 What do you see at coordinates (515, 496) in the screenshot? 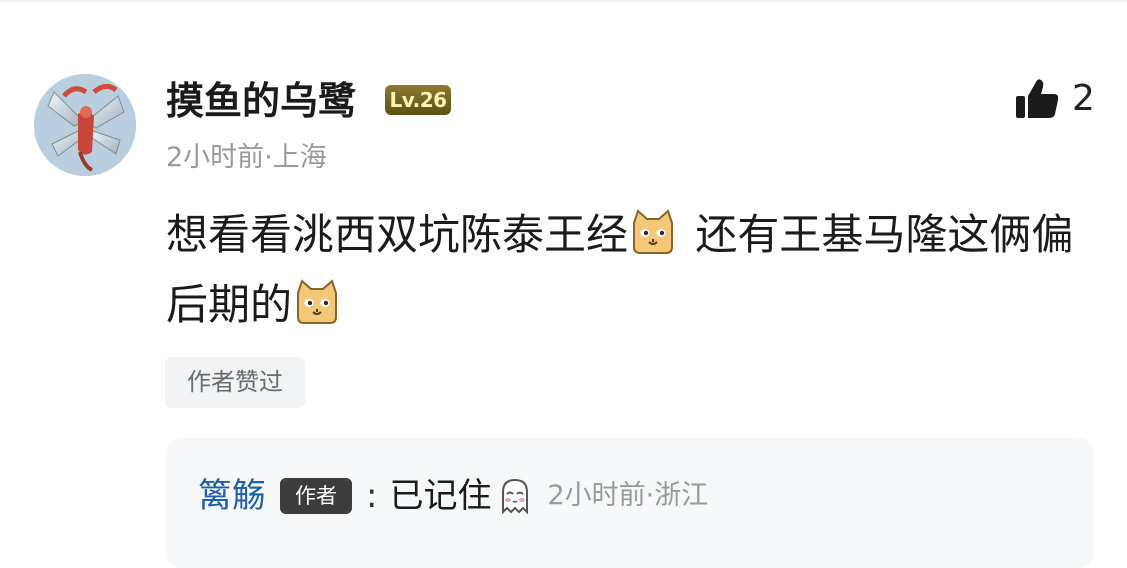
I see `shy-ghost-emoji-icon` at bounding box center [515, 496].